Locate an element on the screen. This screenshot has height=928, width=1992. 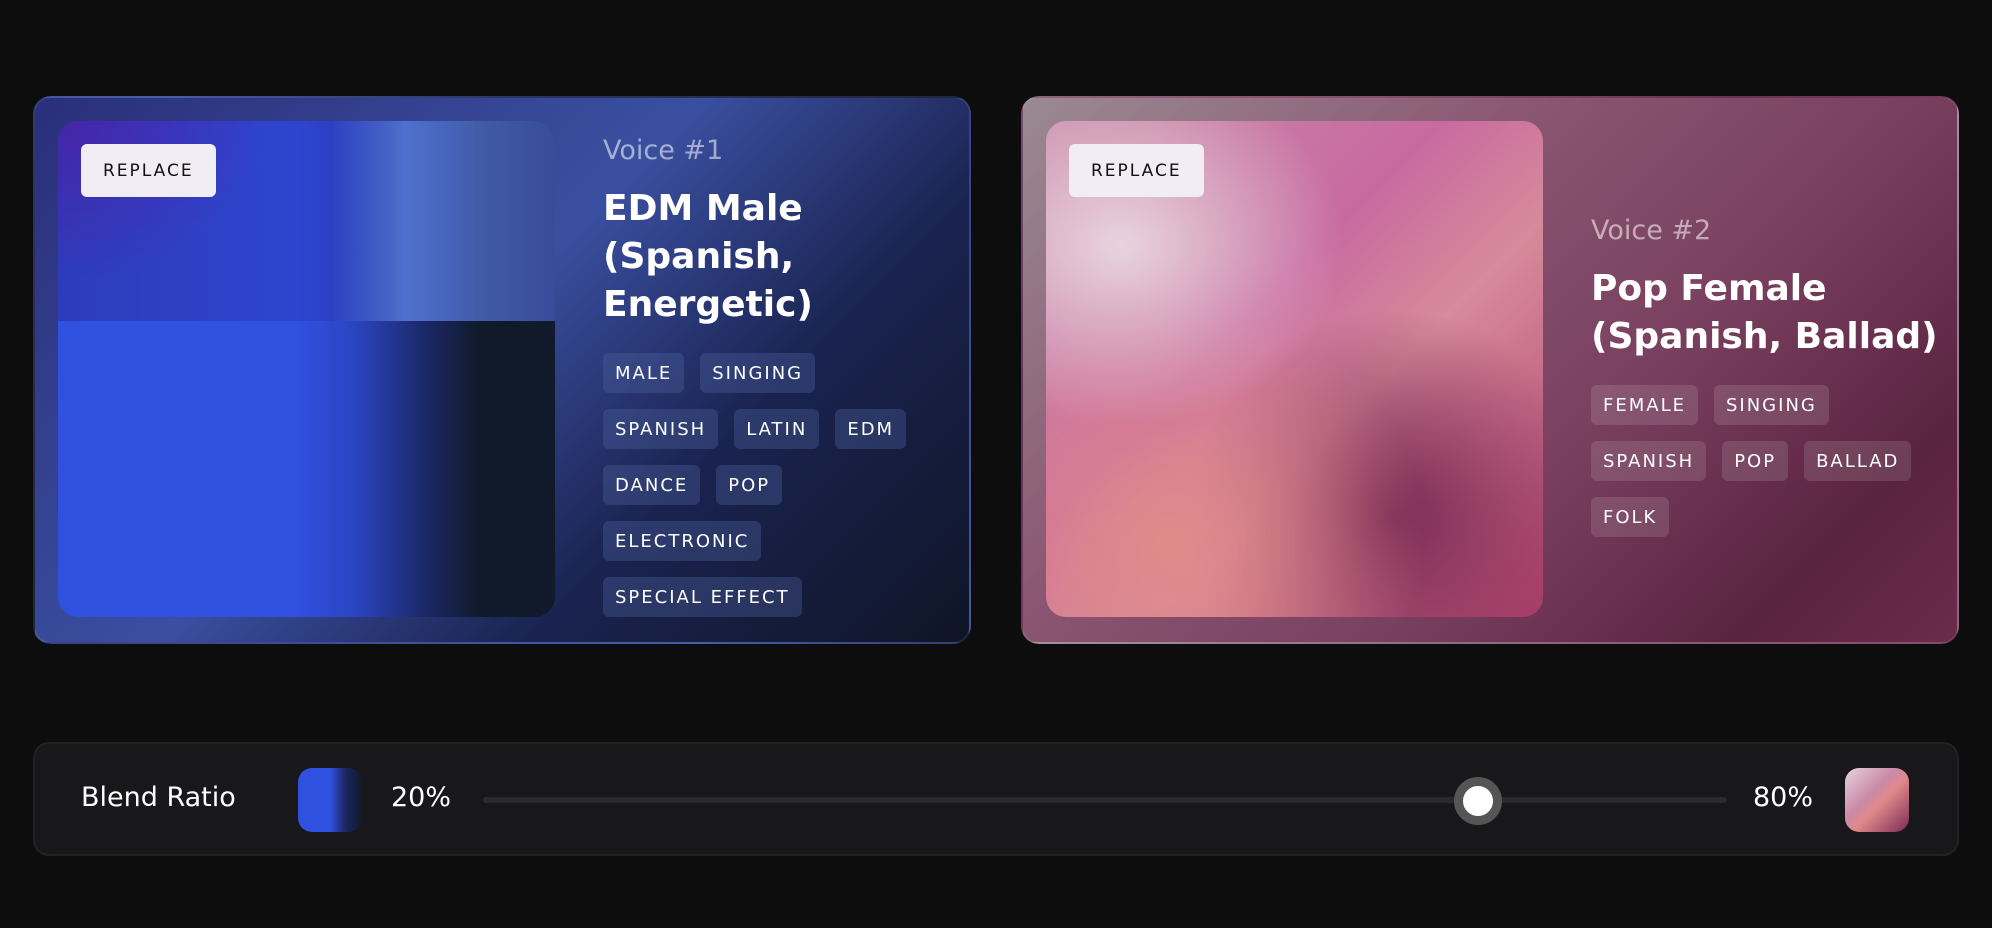
voice-1-number: Voice #1 is located at coordinates (663, 150).